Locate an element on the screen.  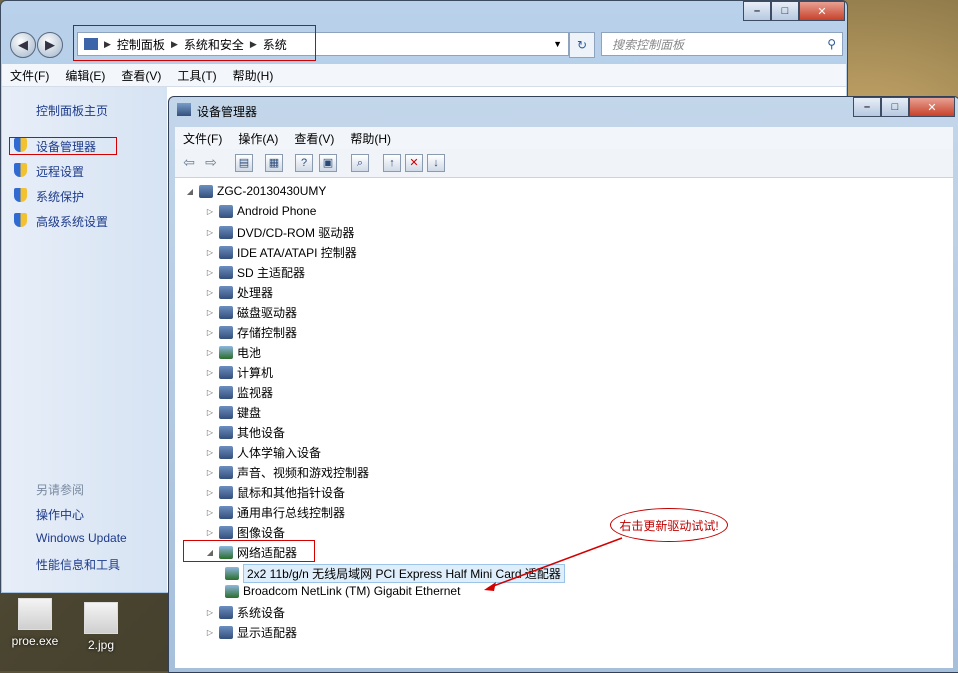
annotation-arrow is located at coordinates (553, 564).